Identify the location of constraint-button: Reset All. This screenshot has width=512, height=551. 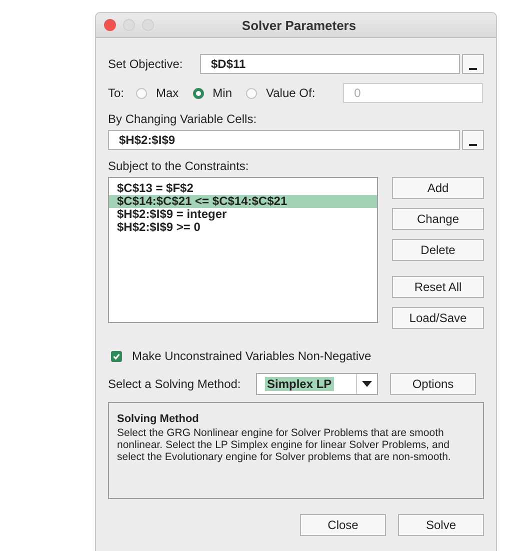
(438, 287).